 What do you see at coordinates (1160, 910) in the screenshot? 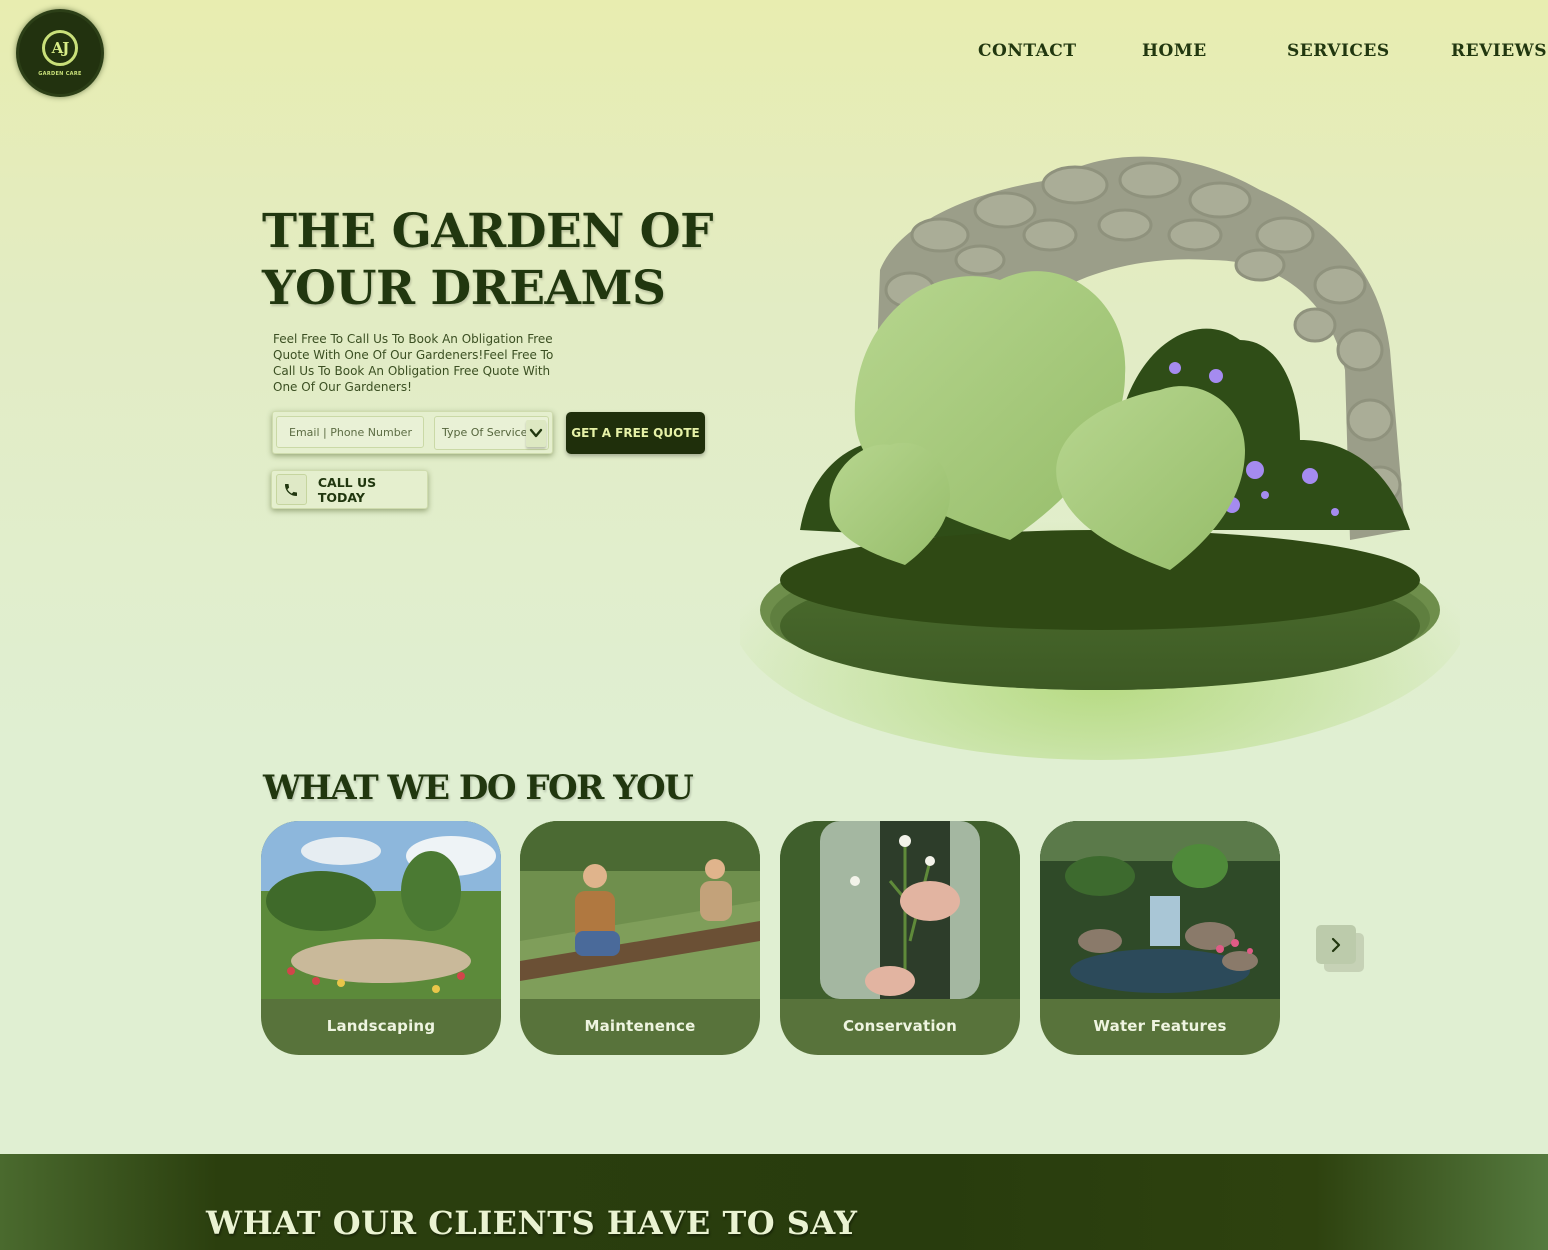
I see `water-features-image` at bounding box center [1160, 910].